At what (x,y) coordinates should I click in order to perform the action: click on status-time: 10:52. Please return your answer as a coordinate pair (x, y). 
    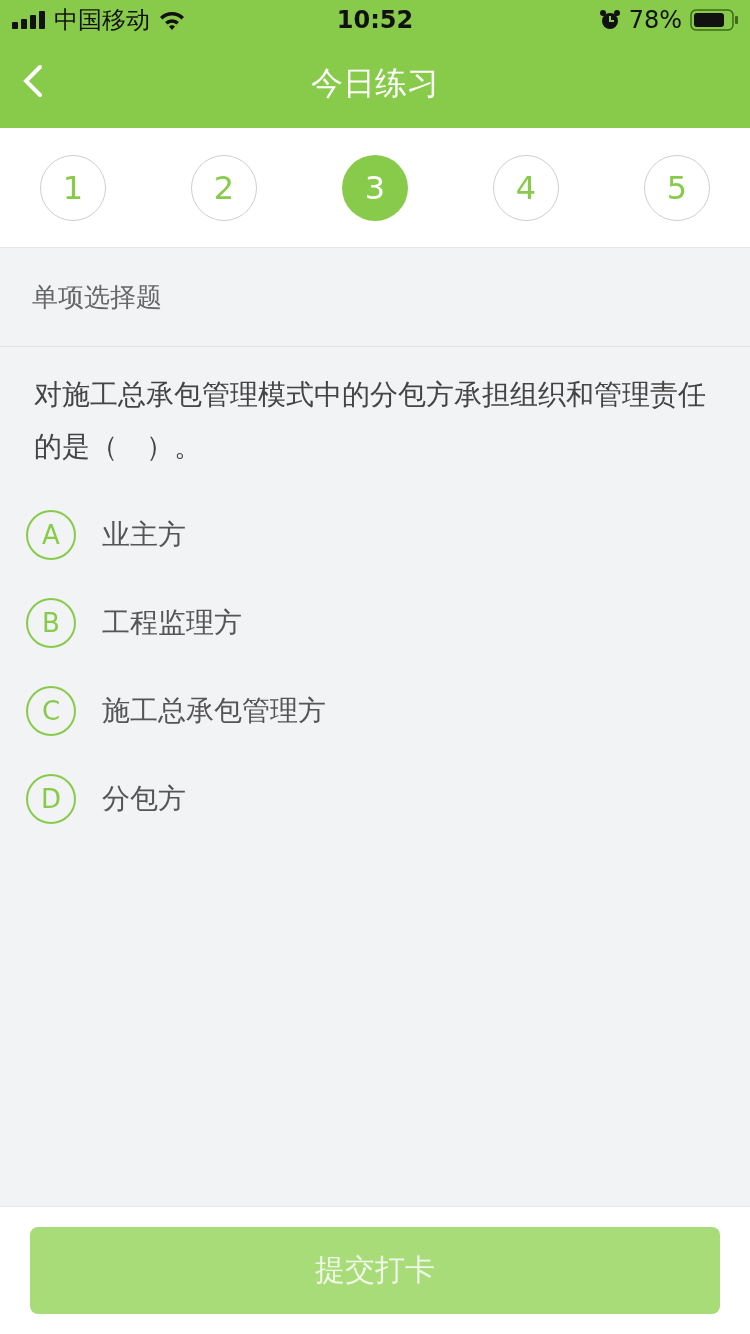
    Looking at the image, I should click on (375, 20).